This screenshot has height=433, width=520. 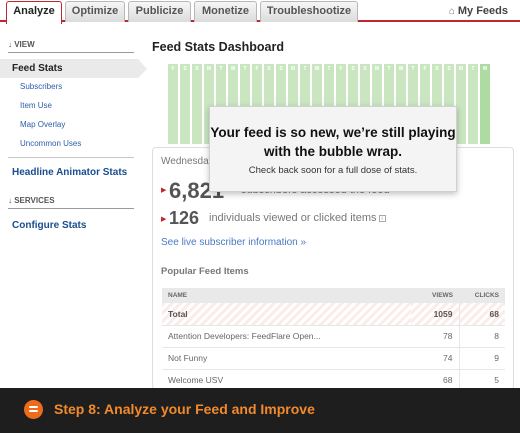 I want to click on row-name: Total, so click(x=286, y=314).